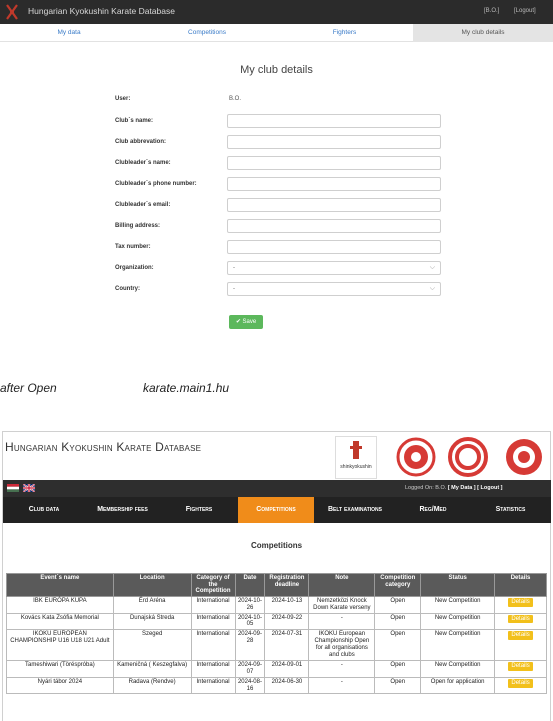  Describe the element at coordinates (334, 289) in the screenshot. I see `country-select: - ⌵` at that location.